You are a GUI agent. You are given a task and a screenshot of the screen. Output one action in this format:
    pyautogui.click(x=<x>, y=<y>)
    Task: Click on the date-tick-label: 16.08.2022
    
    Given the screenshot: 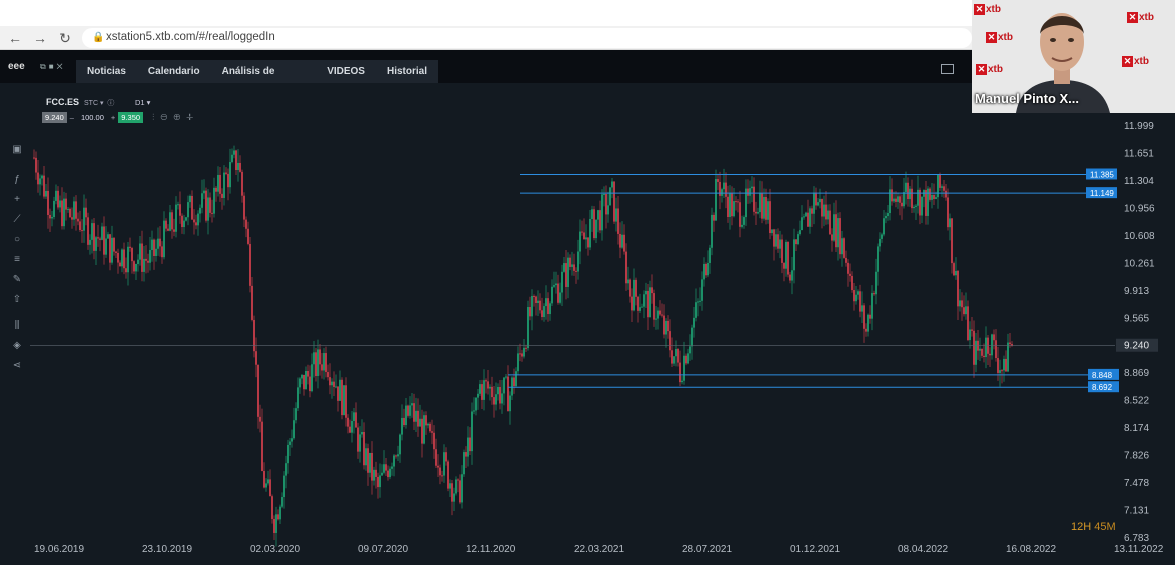 What is the action you would take?
    pyautogui.click(x=1031, y=549)
    